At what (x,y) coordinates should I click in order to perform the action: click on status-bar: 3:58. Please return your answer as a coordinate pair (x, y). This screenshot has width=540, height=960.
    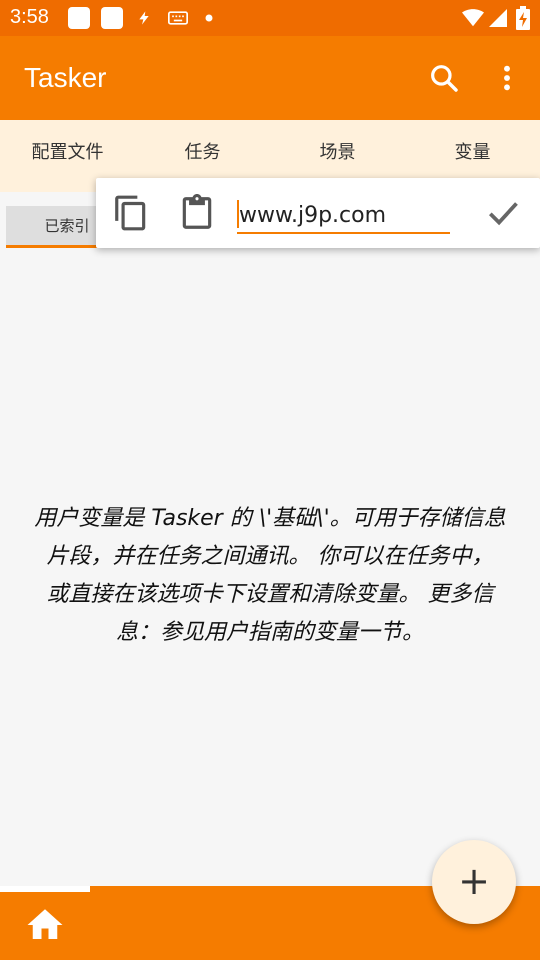
    Looking at the image, I should click on (270, 18).